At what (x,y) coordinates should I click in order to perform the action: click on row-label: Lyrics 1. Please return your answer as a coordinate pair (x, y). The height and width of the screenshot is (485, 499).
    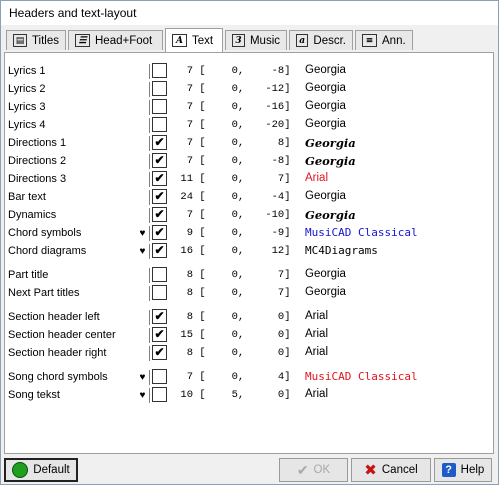
    Looking at the image, I should click on (27, 71).